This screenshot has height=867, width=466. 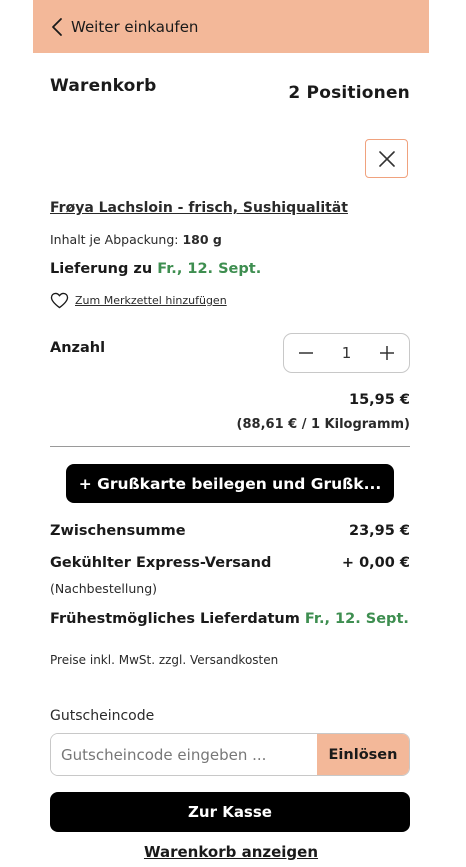 I want to click on quantity-value: 1, so click(x=346, y=353).